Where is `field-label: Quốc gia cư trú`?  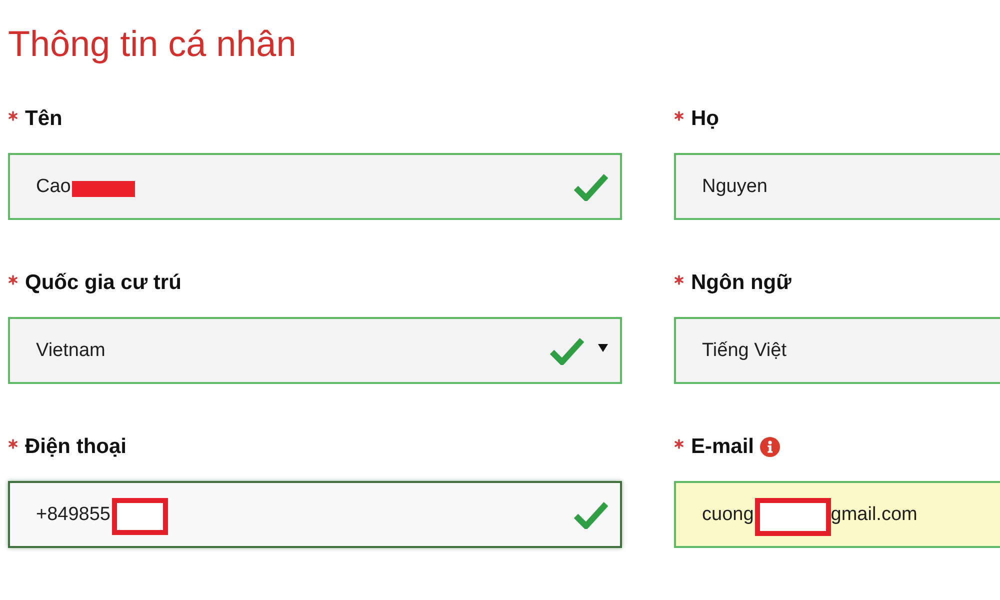
field-label: Quốc gia cư trú is located at coordinates (103, 283).